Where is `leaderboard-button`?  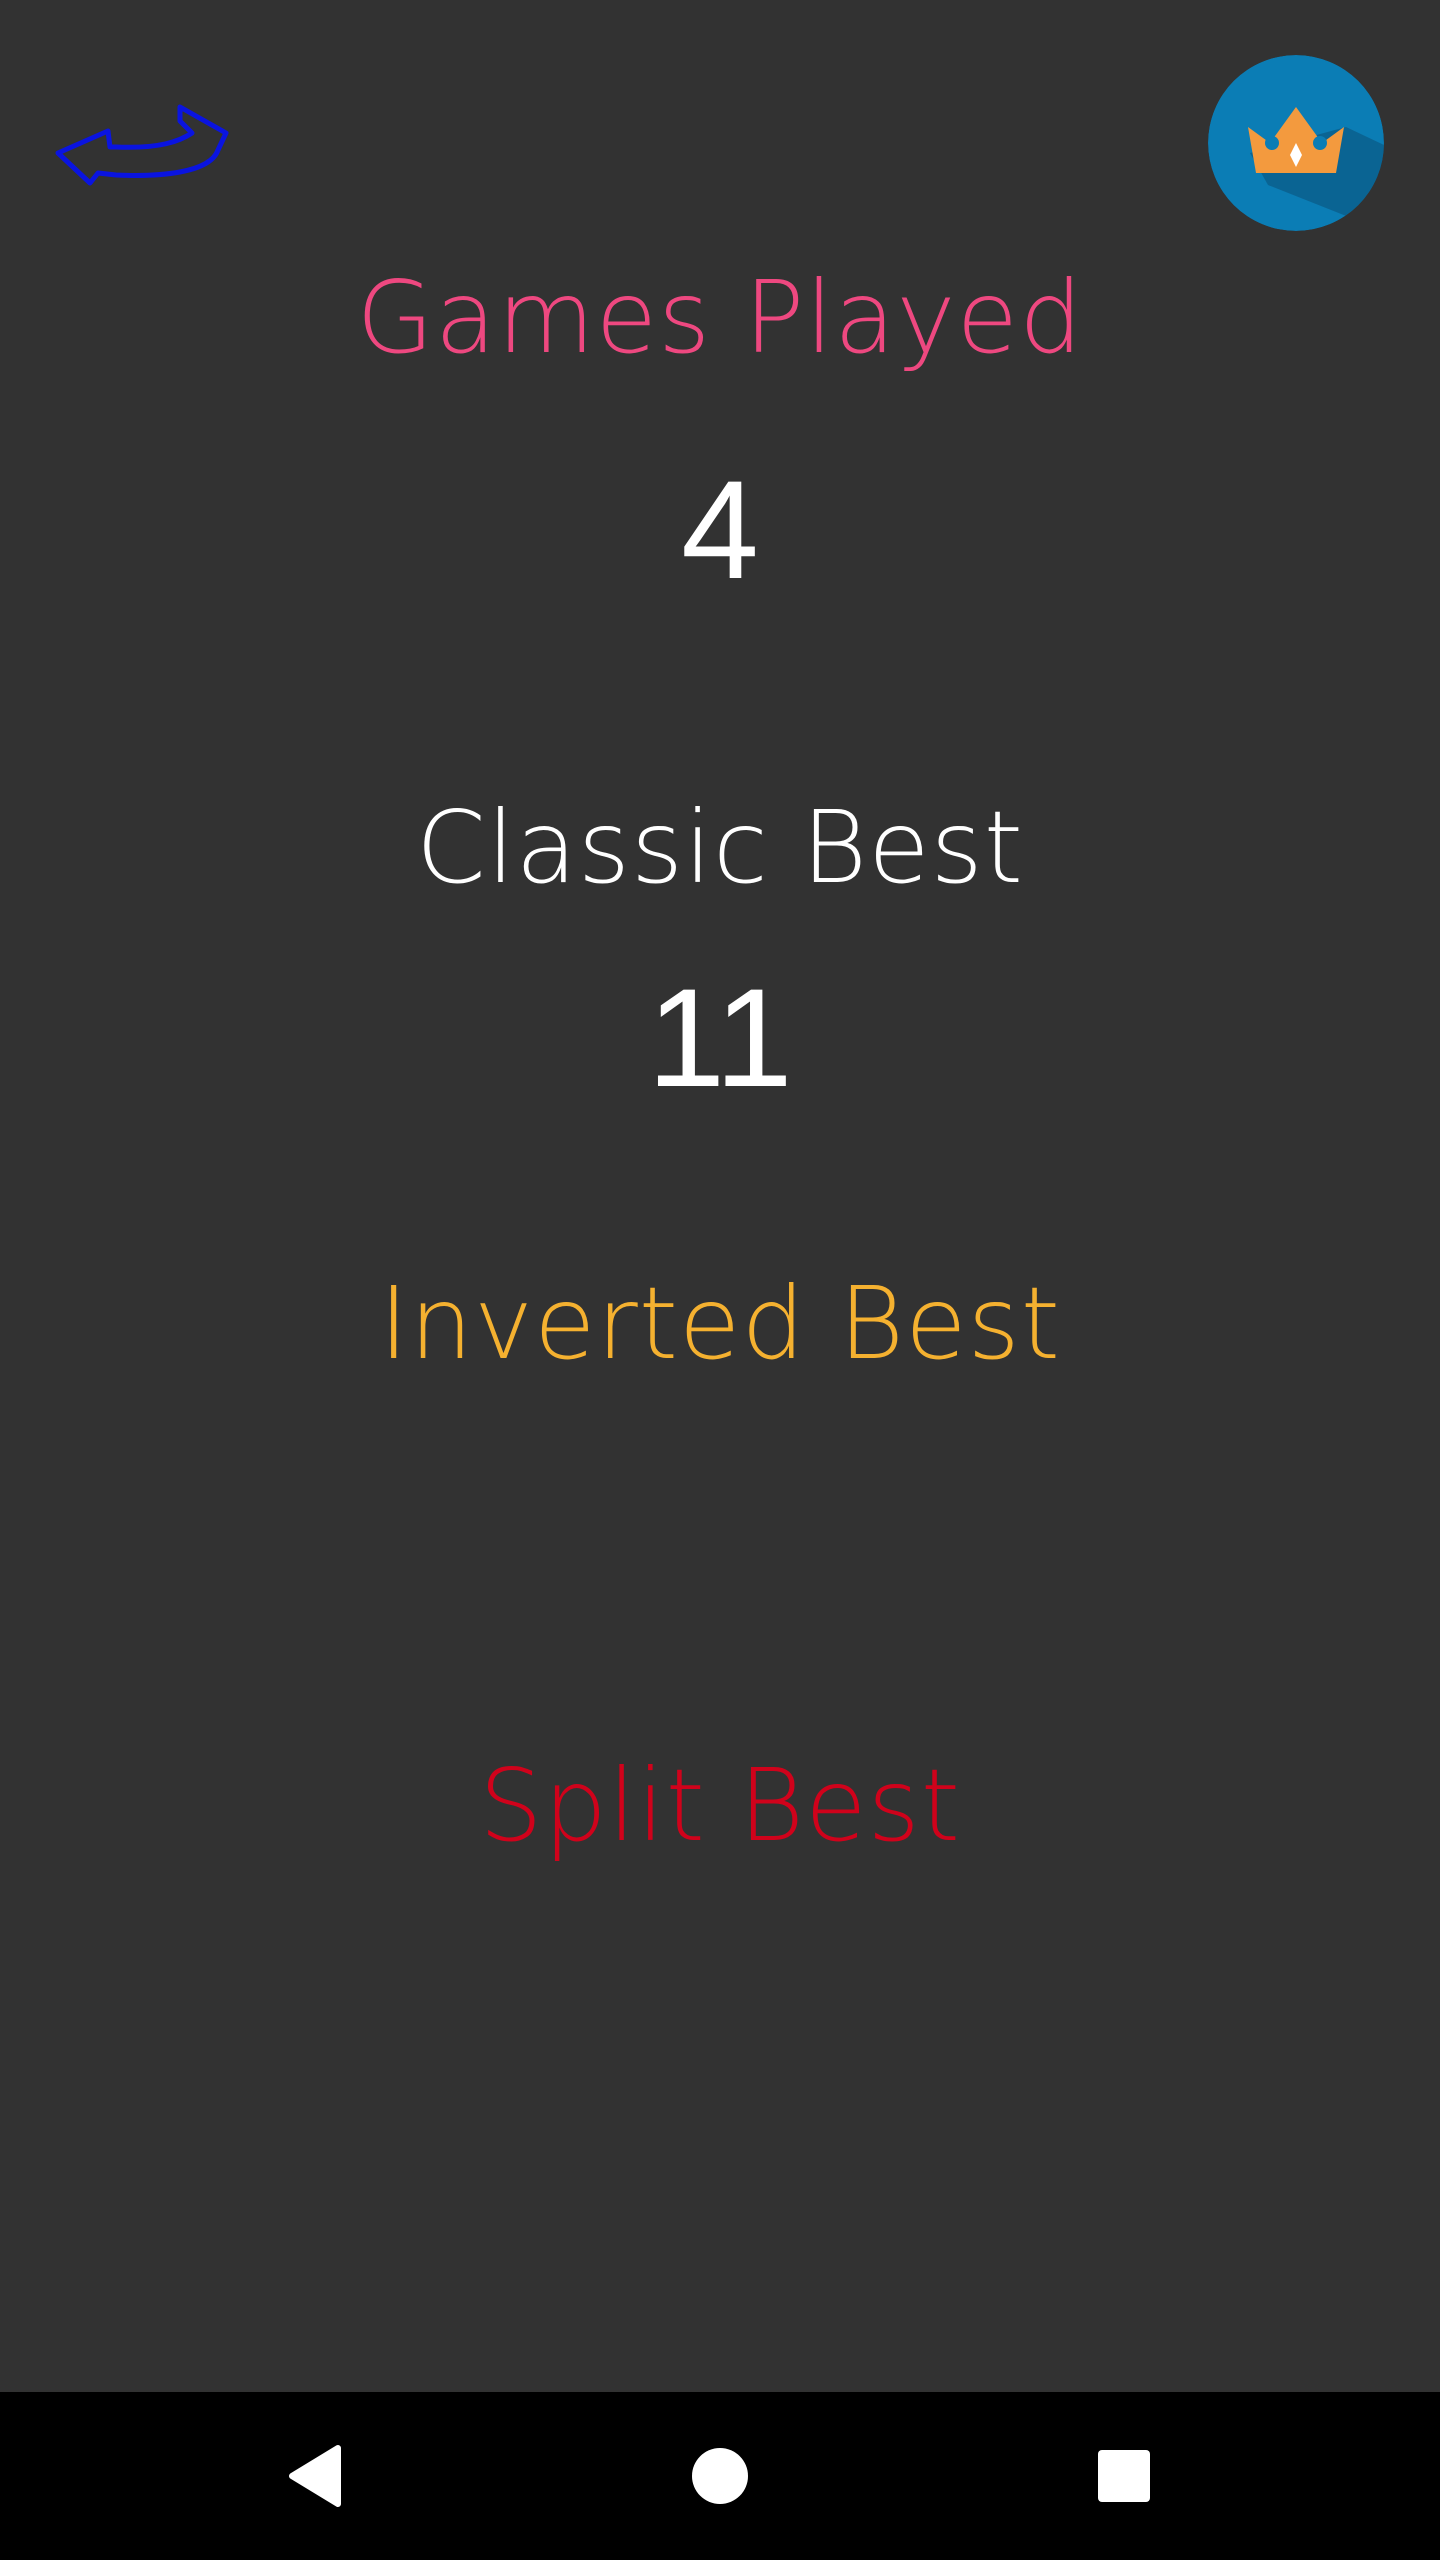
leaderboard-button is located at coordinates (1296, 143).